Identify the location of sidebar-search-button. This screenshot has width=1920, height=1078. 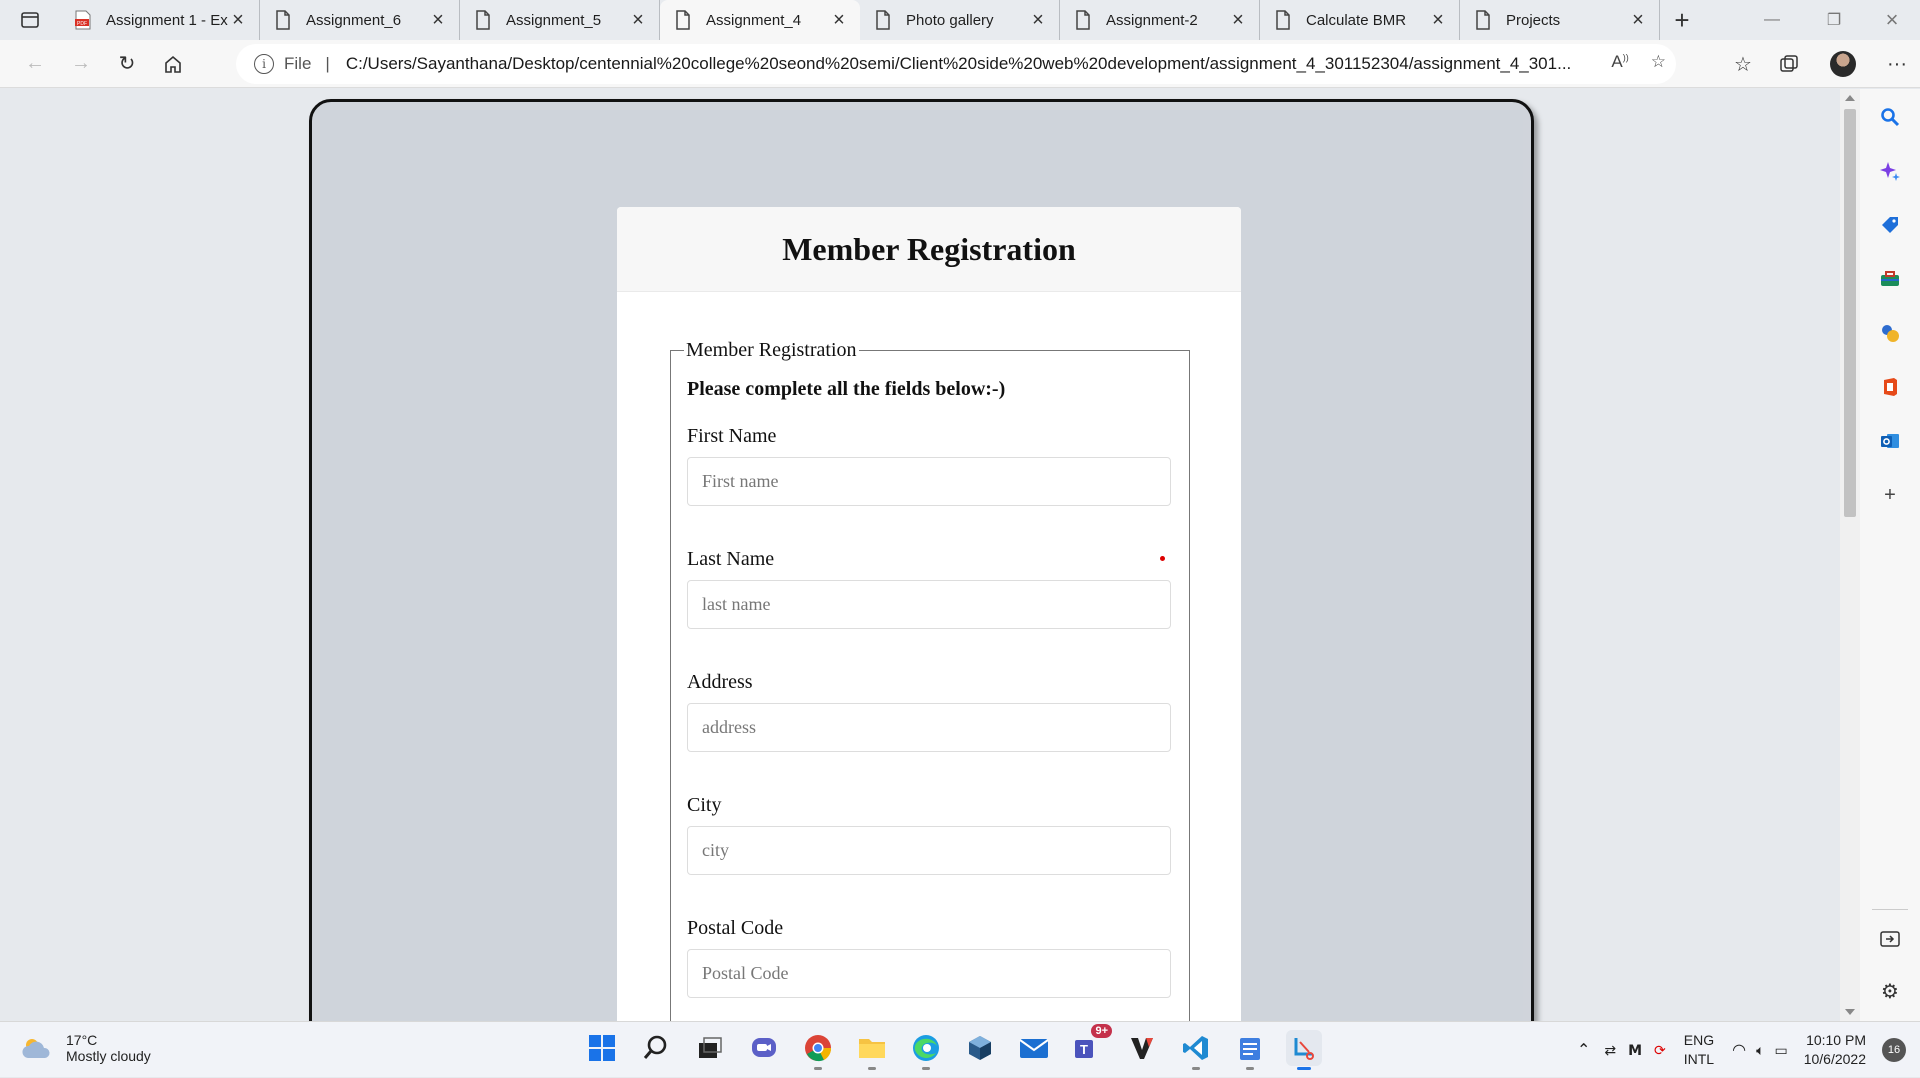
(1890, 117).